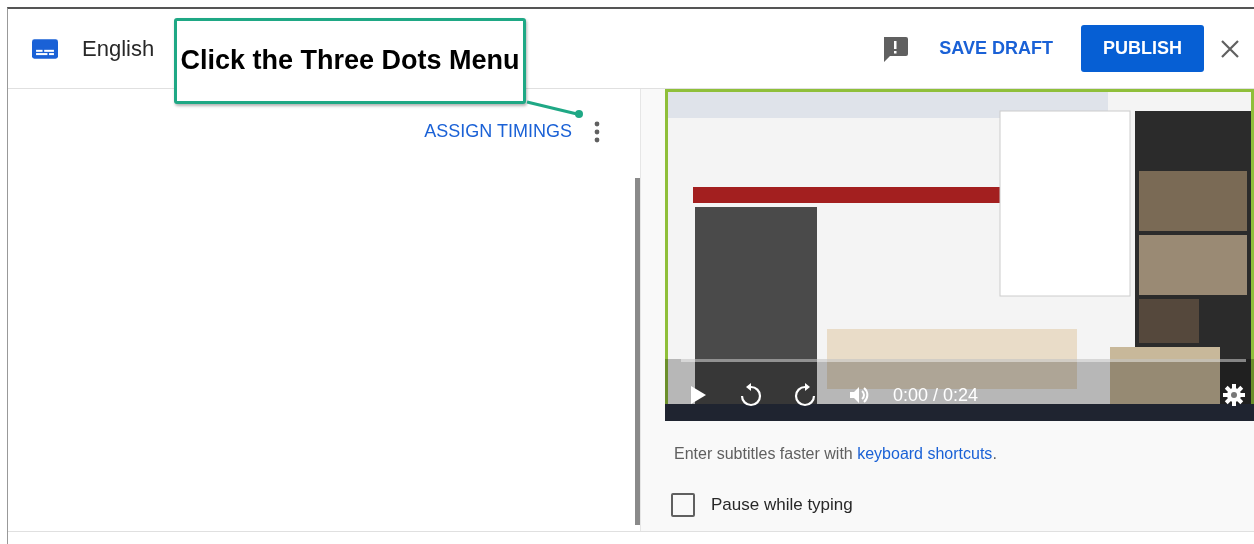 The image size is (1254, 544). Describe the element at coordinates (683, 505) in the screenshot. I see `checkbox` at that location.